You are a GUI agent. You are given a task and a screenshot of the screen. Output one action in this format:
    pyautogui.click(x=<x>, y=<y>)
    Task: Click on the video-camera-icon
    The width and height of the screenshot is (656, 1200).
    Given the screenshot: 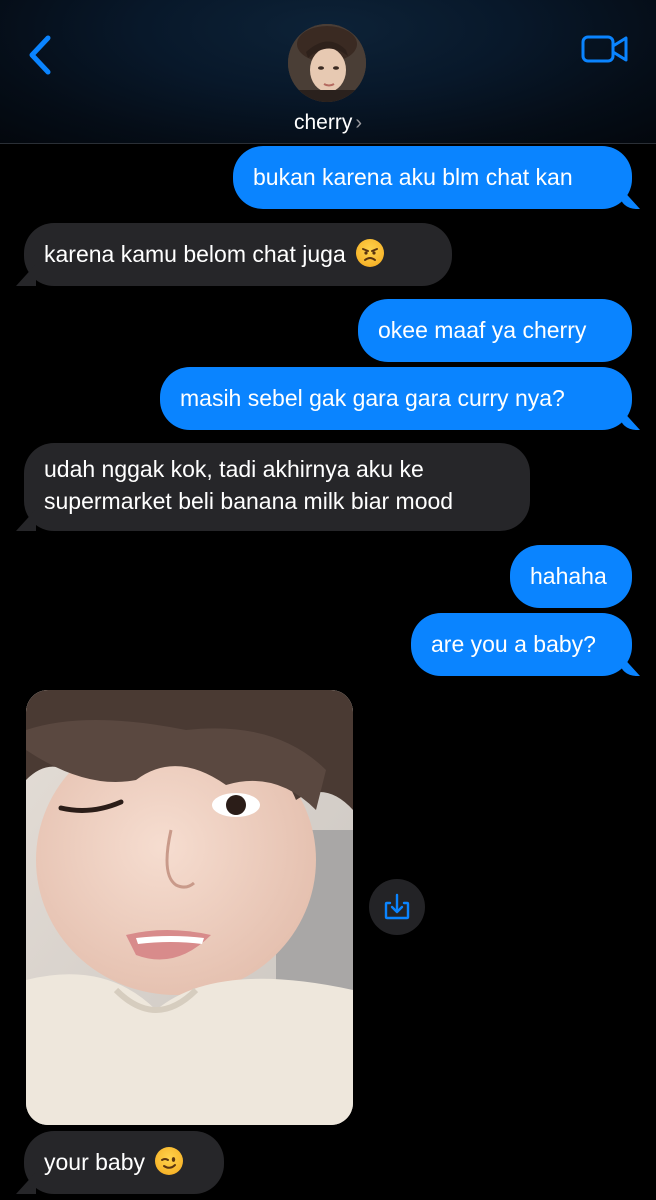 What is the action you would take?
    pyautogui.click(x=604, y=49)
    